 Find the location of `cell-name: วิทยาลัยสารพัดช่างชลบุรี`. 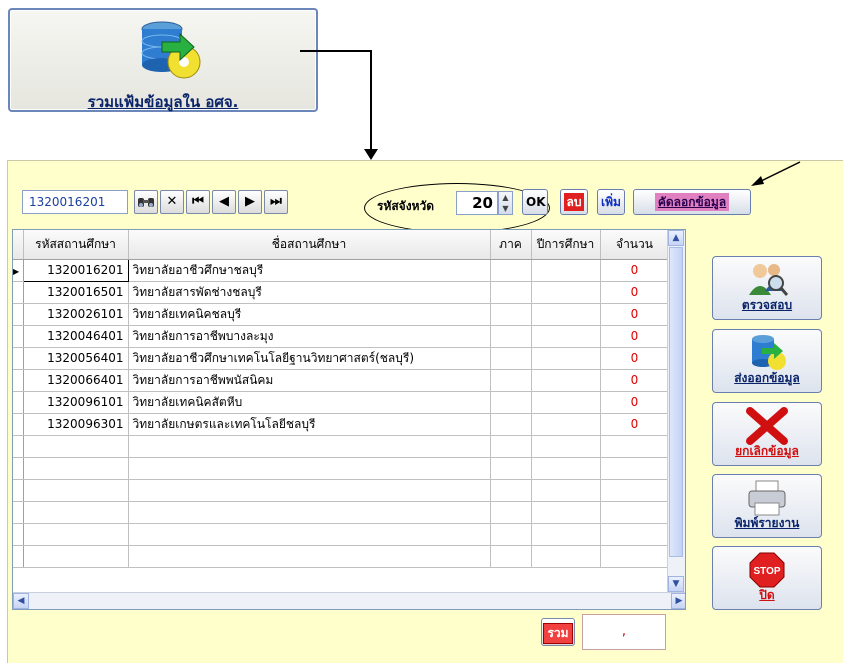

cell-name: วิทยาลัยสารพัดช่างชลบุรี is located at coordinates (309, 292).